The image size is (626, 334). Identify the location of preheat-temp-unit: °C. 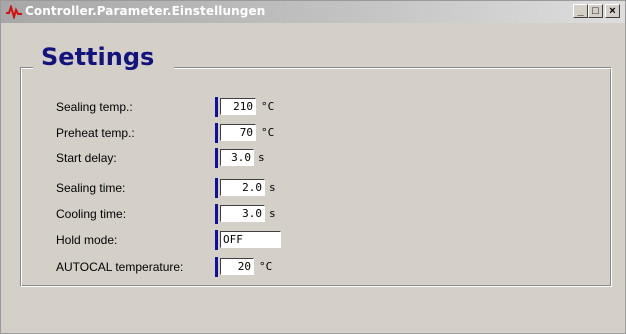
(268, 132).